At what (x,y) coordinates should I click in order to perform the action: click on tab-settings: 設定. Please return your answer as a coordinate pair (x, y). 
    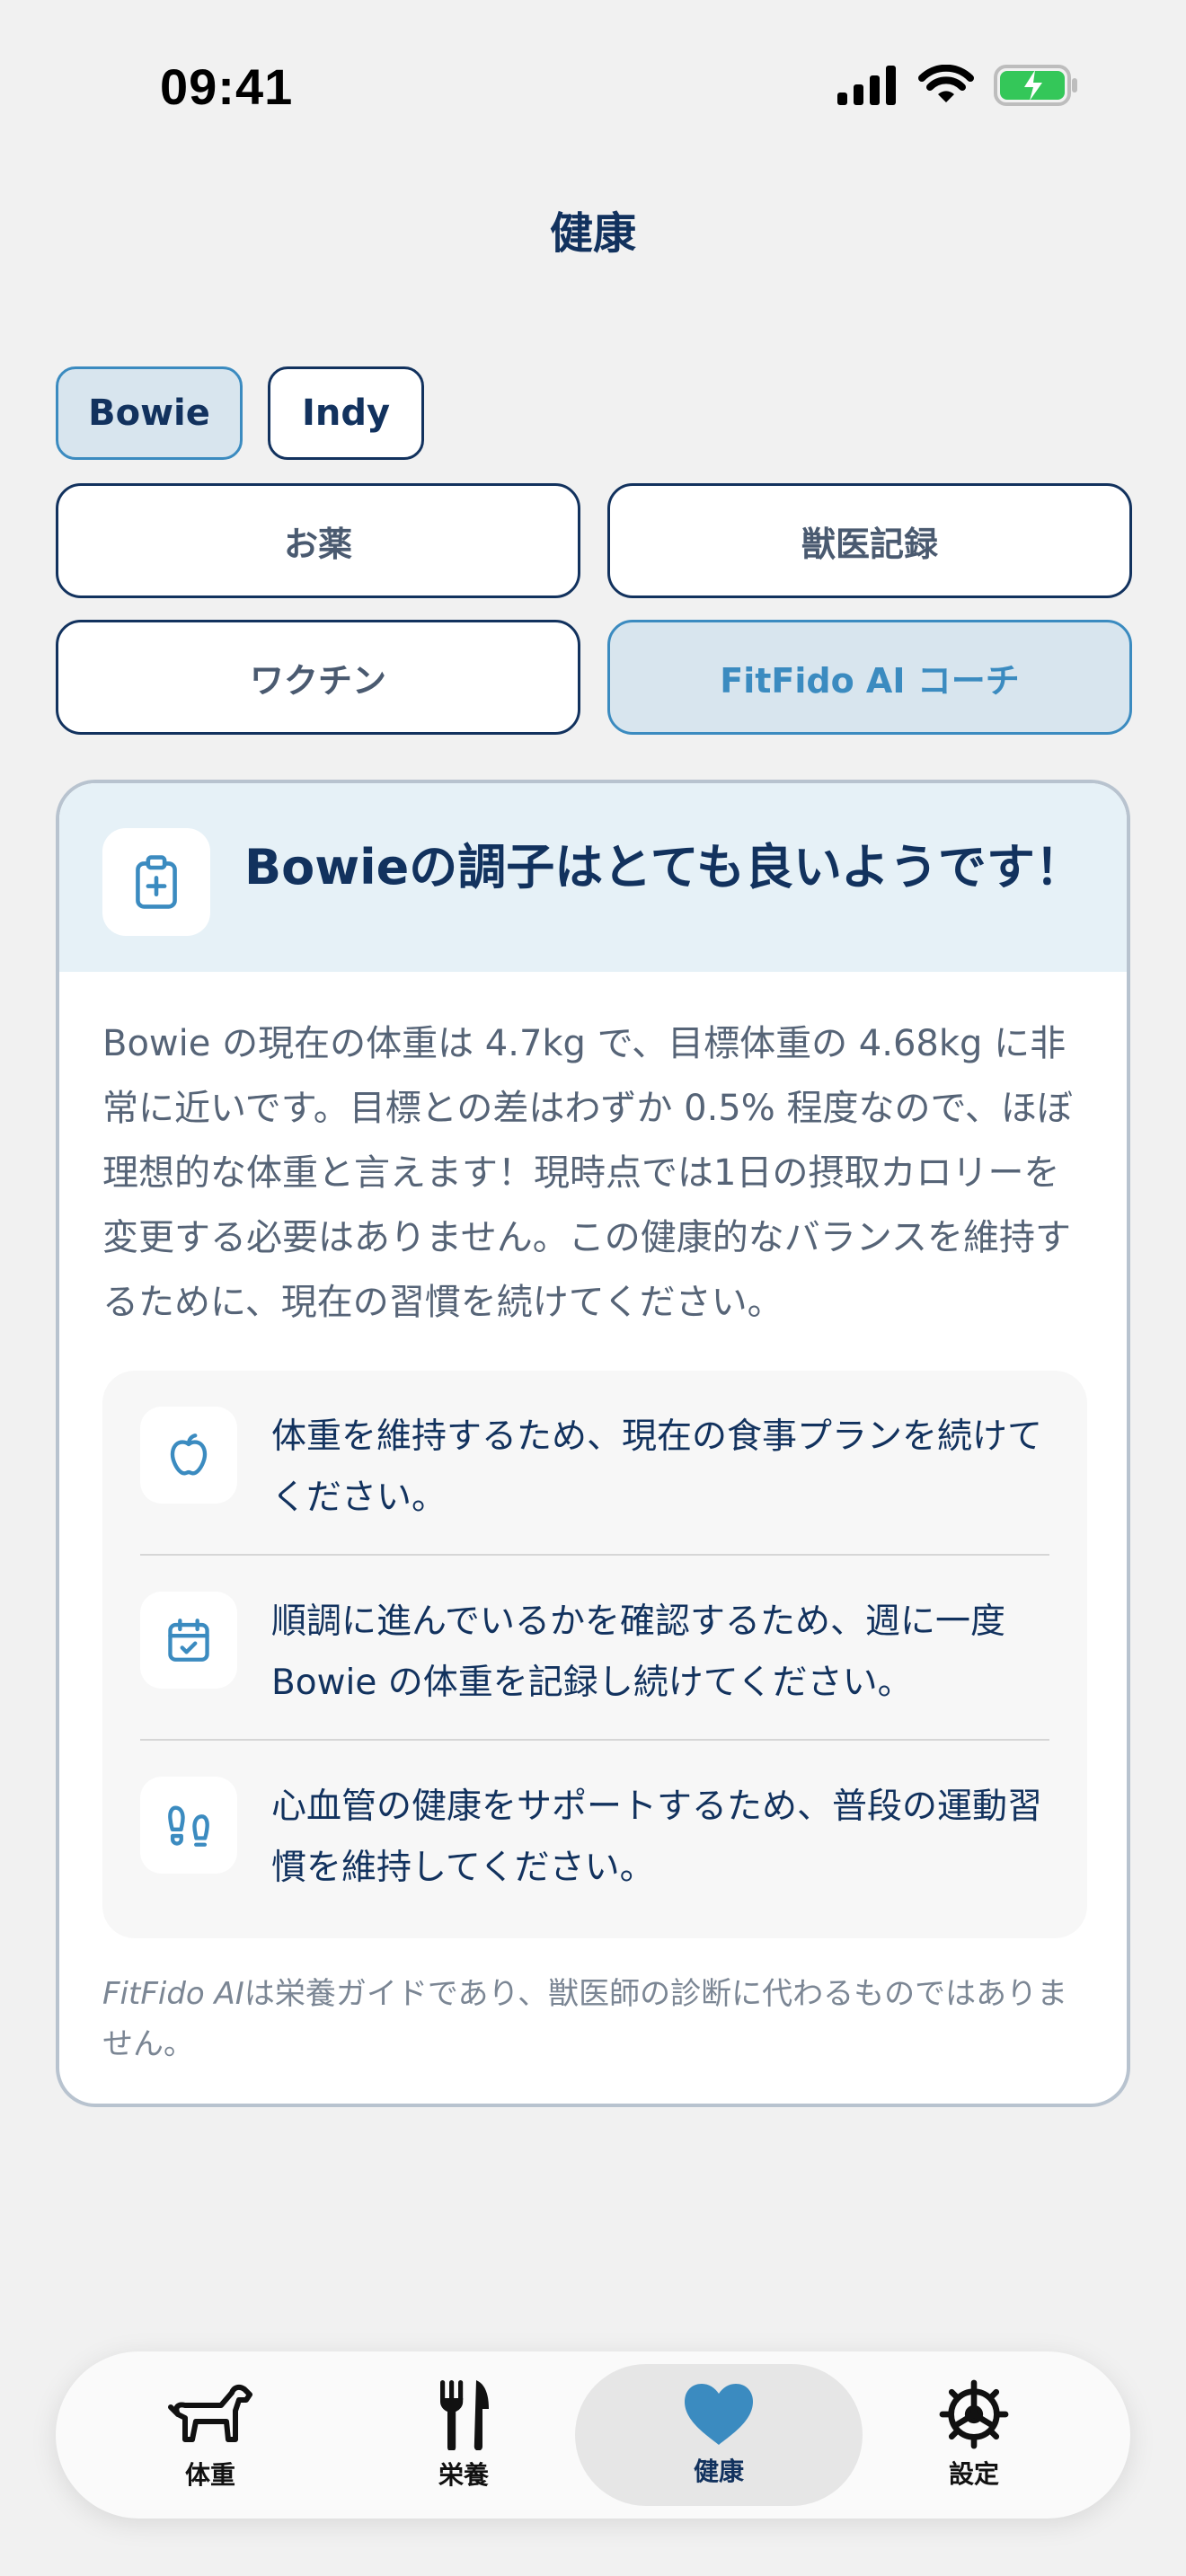
    Looking at the image, I should click on (974, 2435).